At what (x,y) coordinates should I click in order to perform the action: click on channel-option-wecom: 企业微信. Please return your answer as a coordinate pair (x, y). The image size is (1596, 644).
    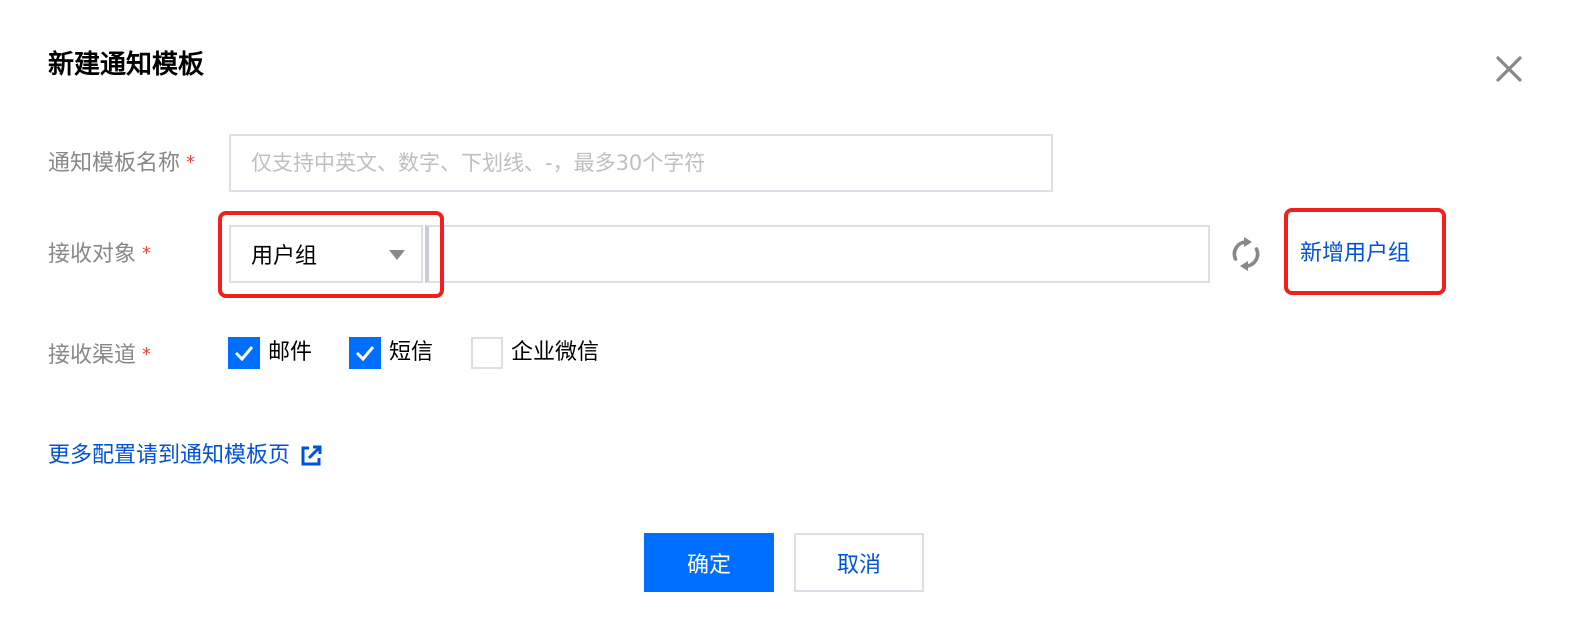
    Looking at the image, I should click on (535, 353).